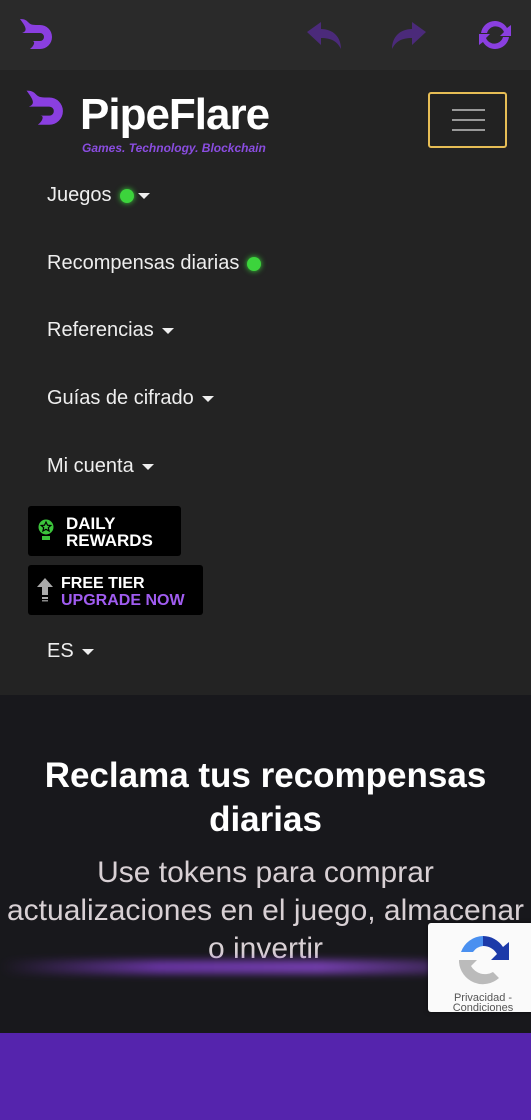 The width and height of the screenshot is (531, 1120). I want to click on menu-item-recompensas: Recompensas diarias, so click(154, 263).